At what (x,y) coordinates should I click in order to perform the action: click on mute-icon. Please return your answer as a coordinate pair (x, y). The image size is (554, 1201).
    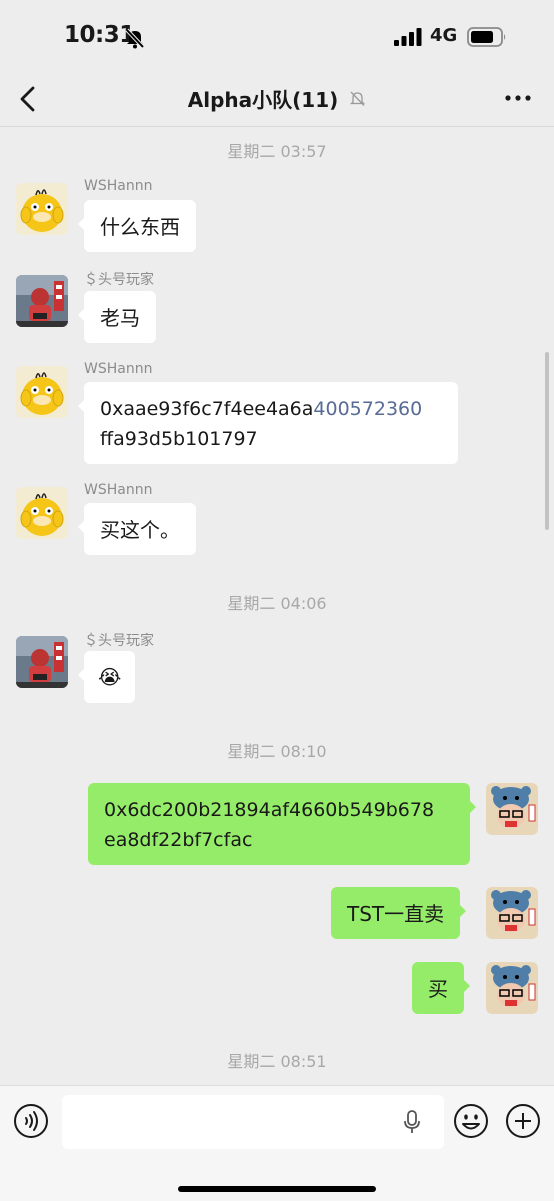
    Looking at the image, I should click on (358, 98).